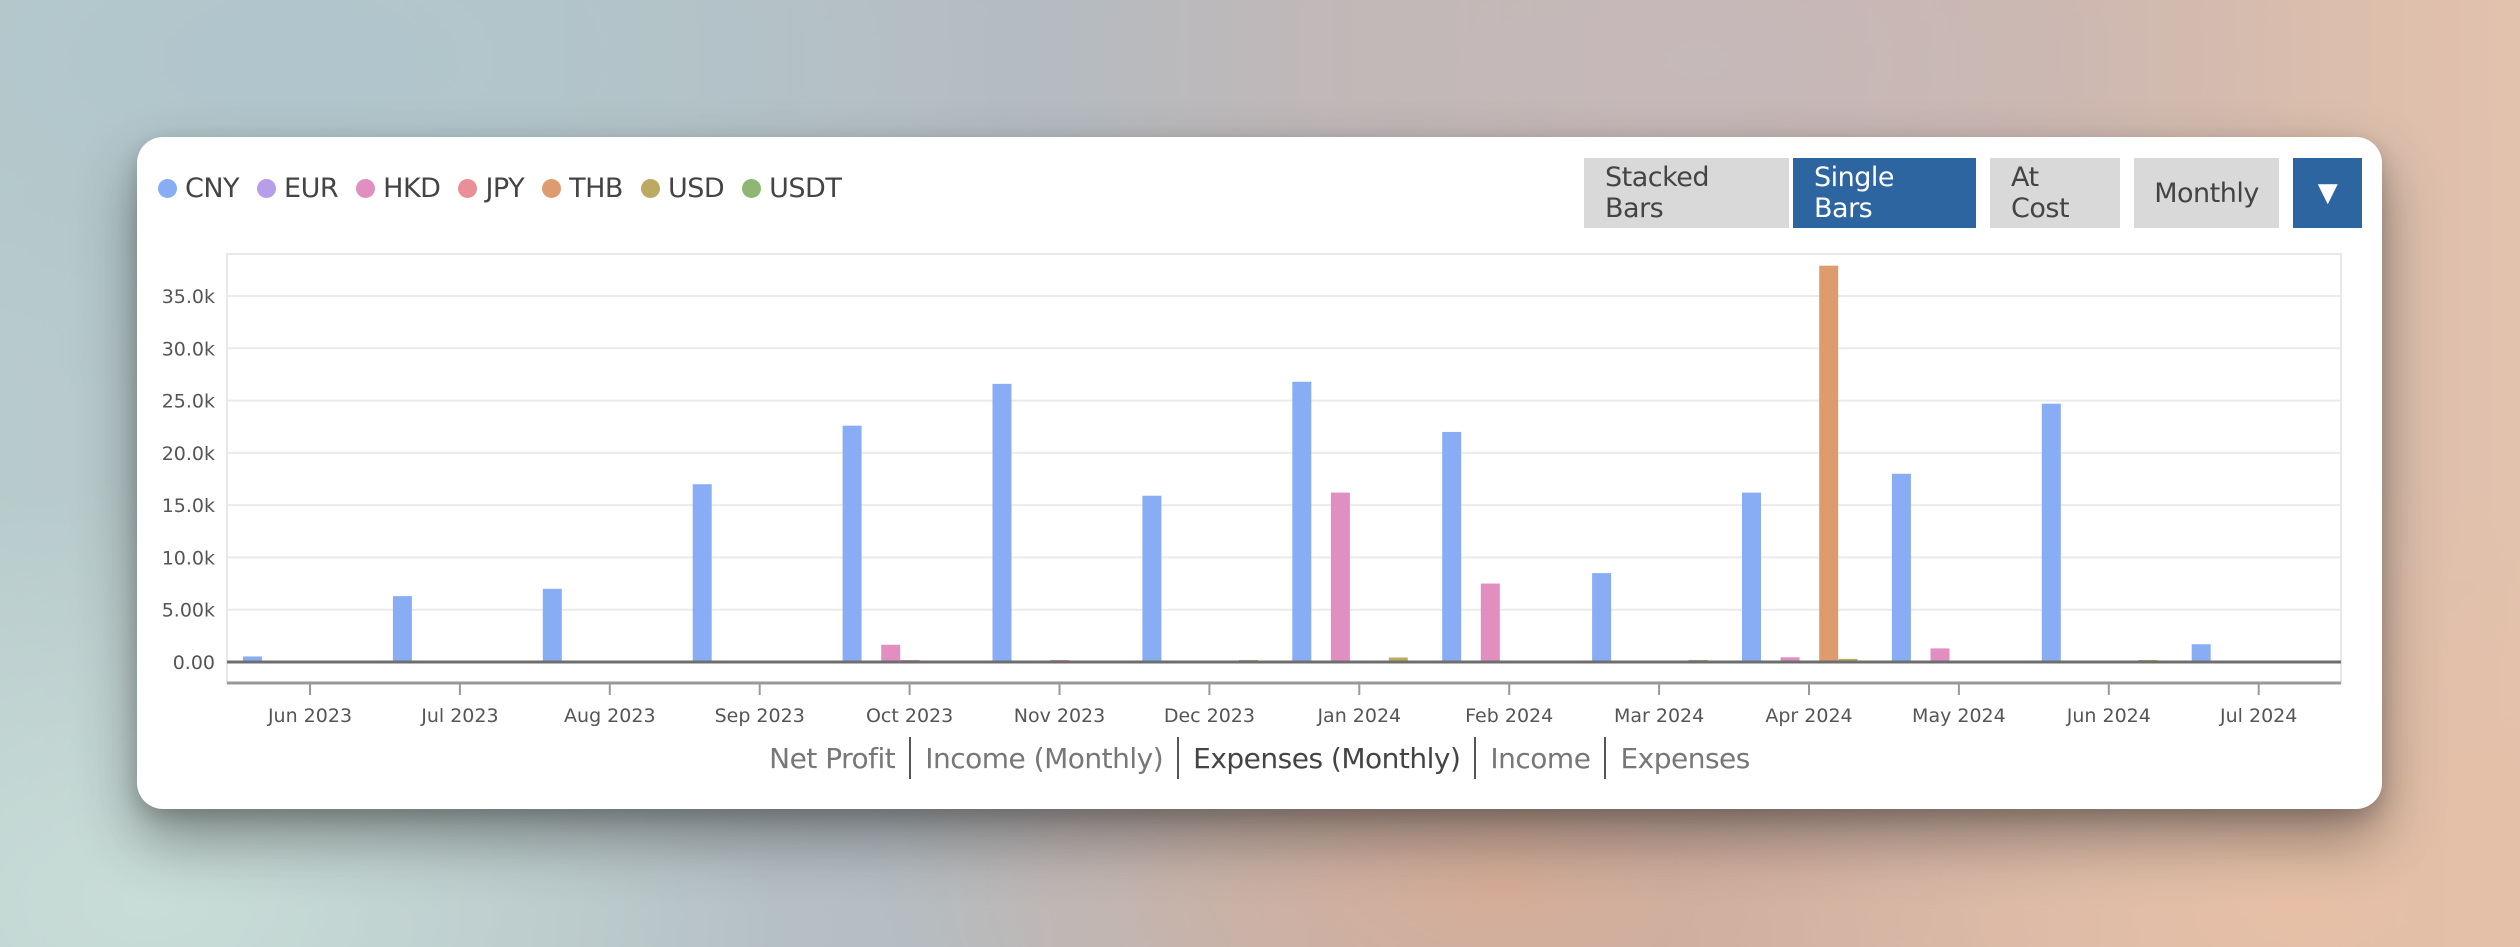 The width and height of the screenshot is (2520, 947). What do you see at coordinates (1059, 716) in the screenshot?
I see `x-tick-label: Nov 2023` at bounding box center [1059, 716].